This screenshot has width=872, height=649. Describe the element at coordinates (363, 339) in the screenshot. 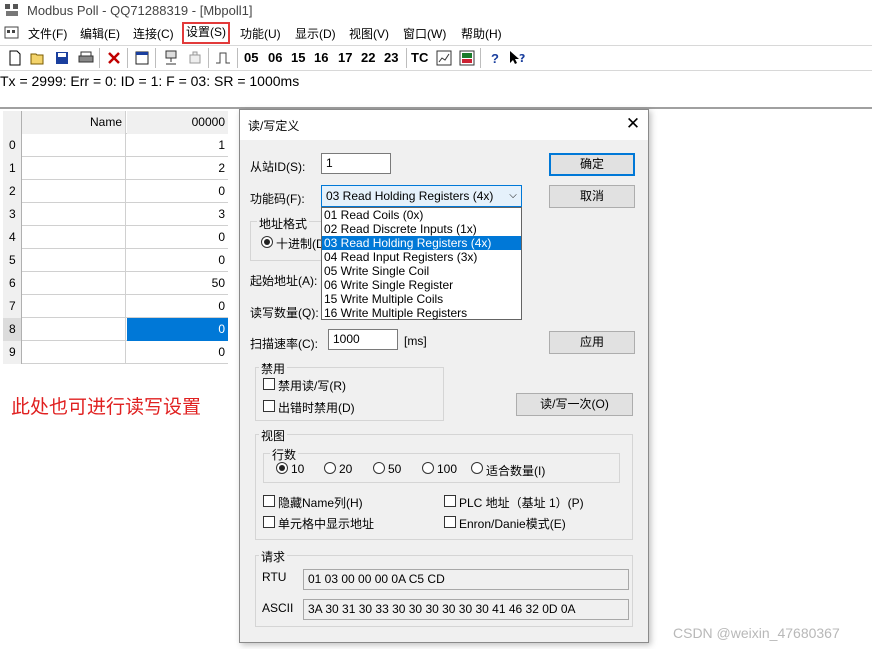

I see `scan-rate-input: 1000` at that location.